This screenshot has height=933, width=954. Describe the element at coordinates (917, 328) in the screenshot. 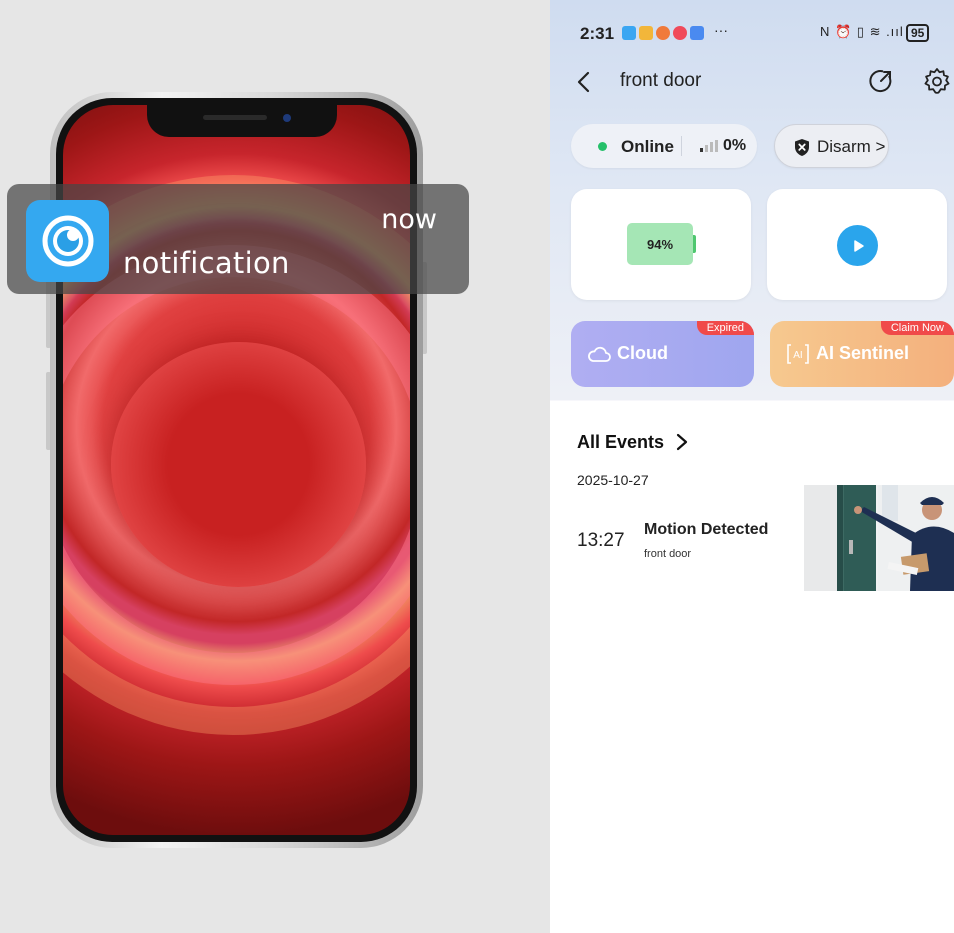

I see `claim-now-badge: Claim Now` at that location.